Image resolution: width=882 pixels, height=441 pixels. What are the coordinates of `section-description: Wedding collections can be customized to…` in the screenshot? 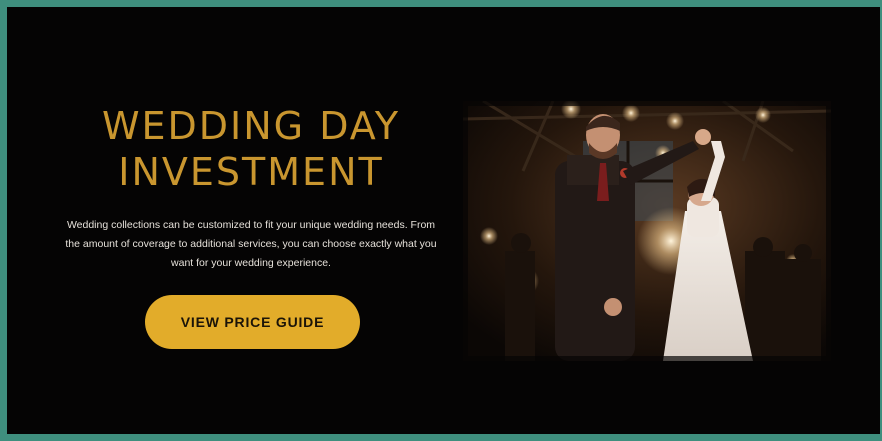 It's located at (251, 244).